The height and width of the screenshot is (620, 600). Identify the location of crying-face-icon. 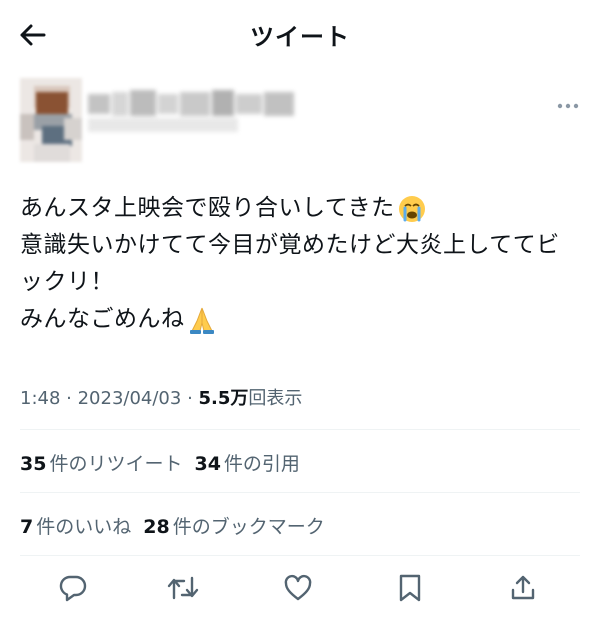
(411, 208).